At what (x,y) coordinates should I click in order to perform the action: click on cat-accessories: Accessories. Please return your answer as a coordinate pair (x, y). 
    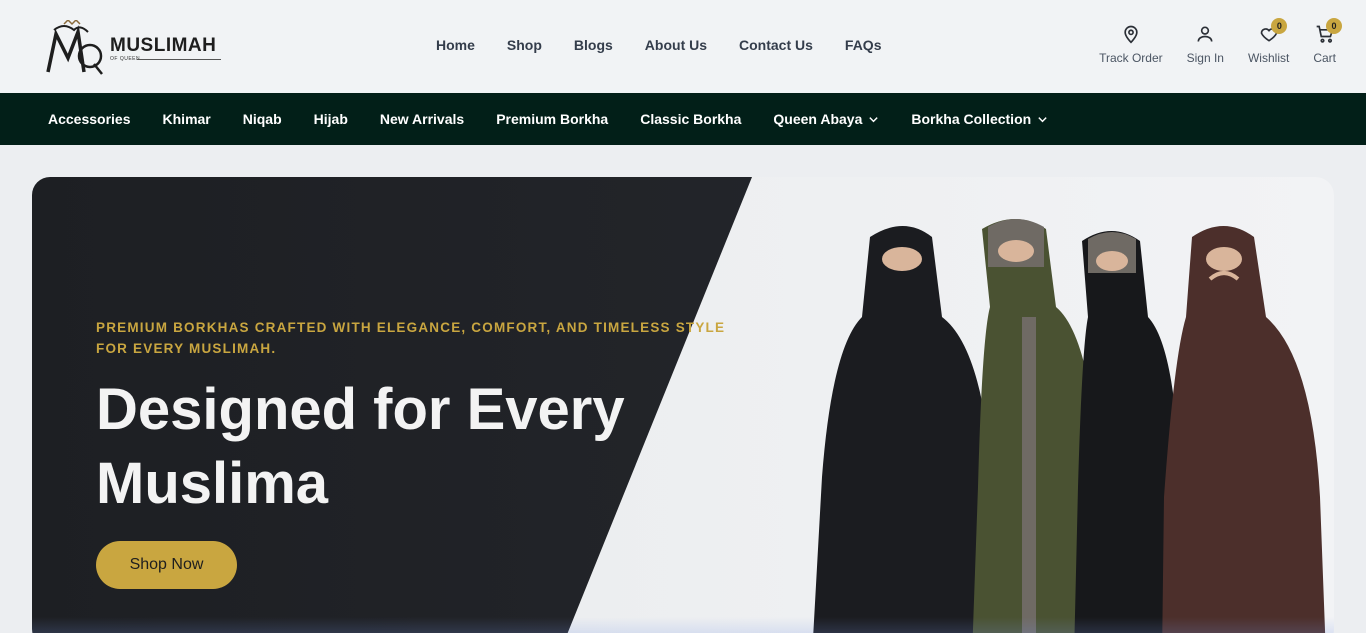
    Looking at the image, I should click on (89, 119).